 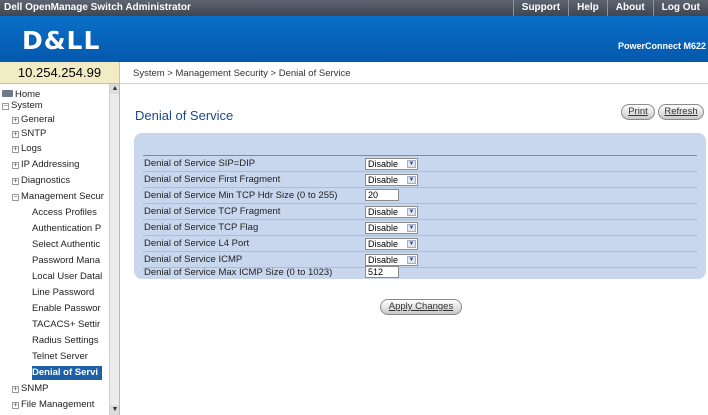 I want to click on scroll-up-icon: ▲, so click(x=114, y=89).